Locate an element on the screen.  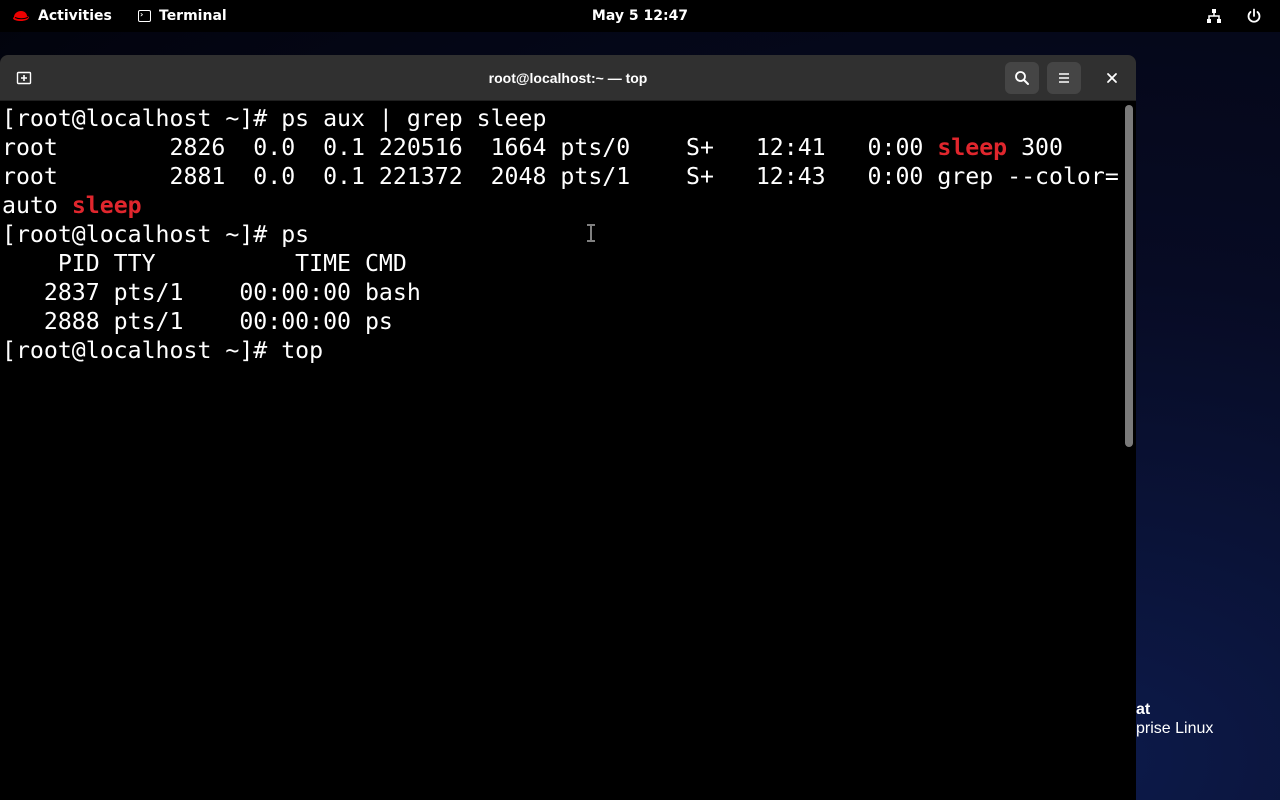
new-tab-icon is located at coordinates (24, 78).